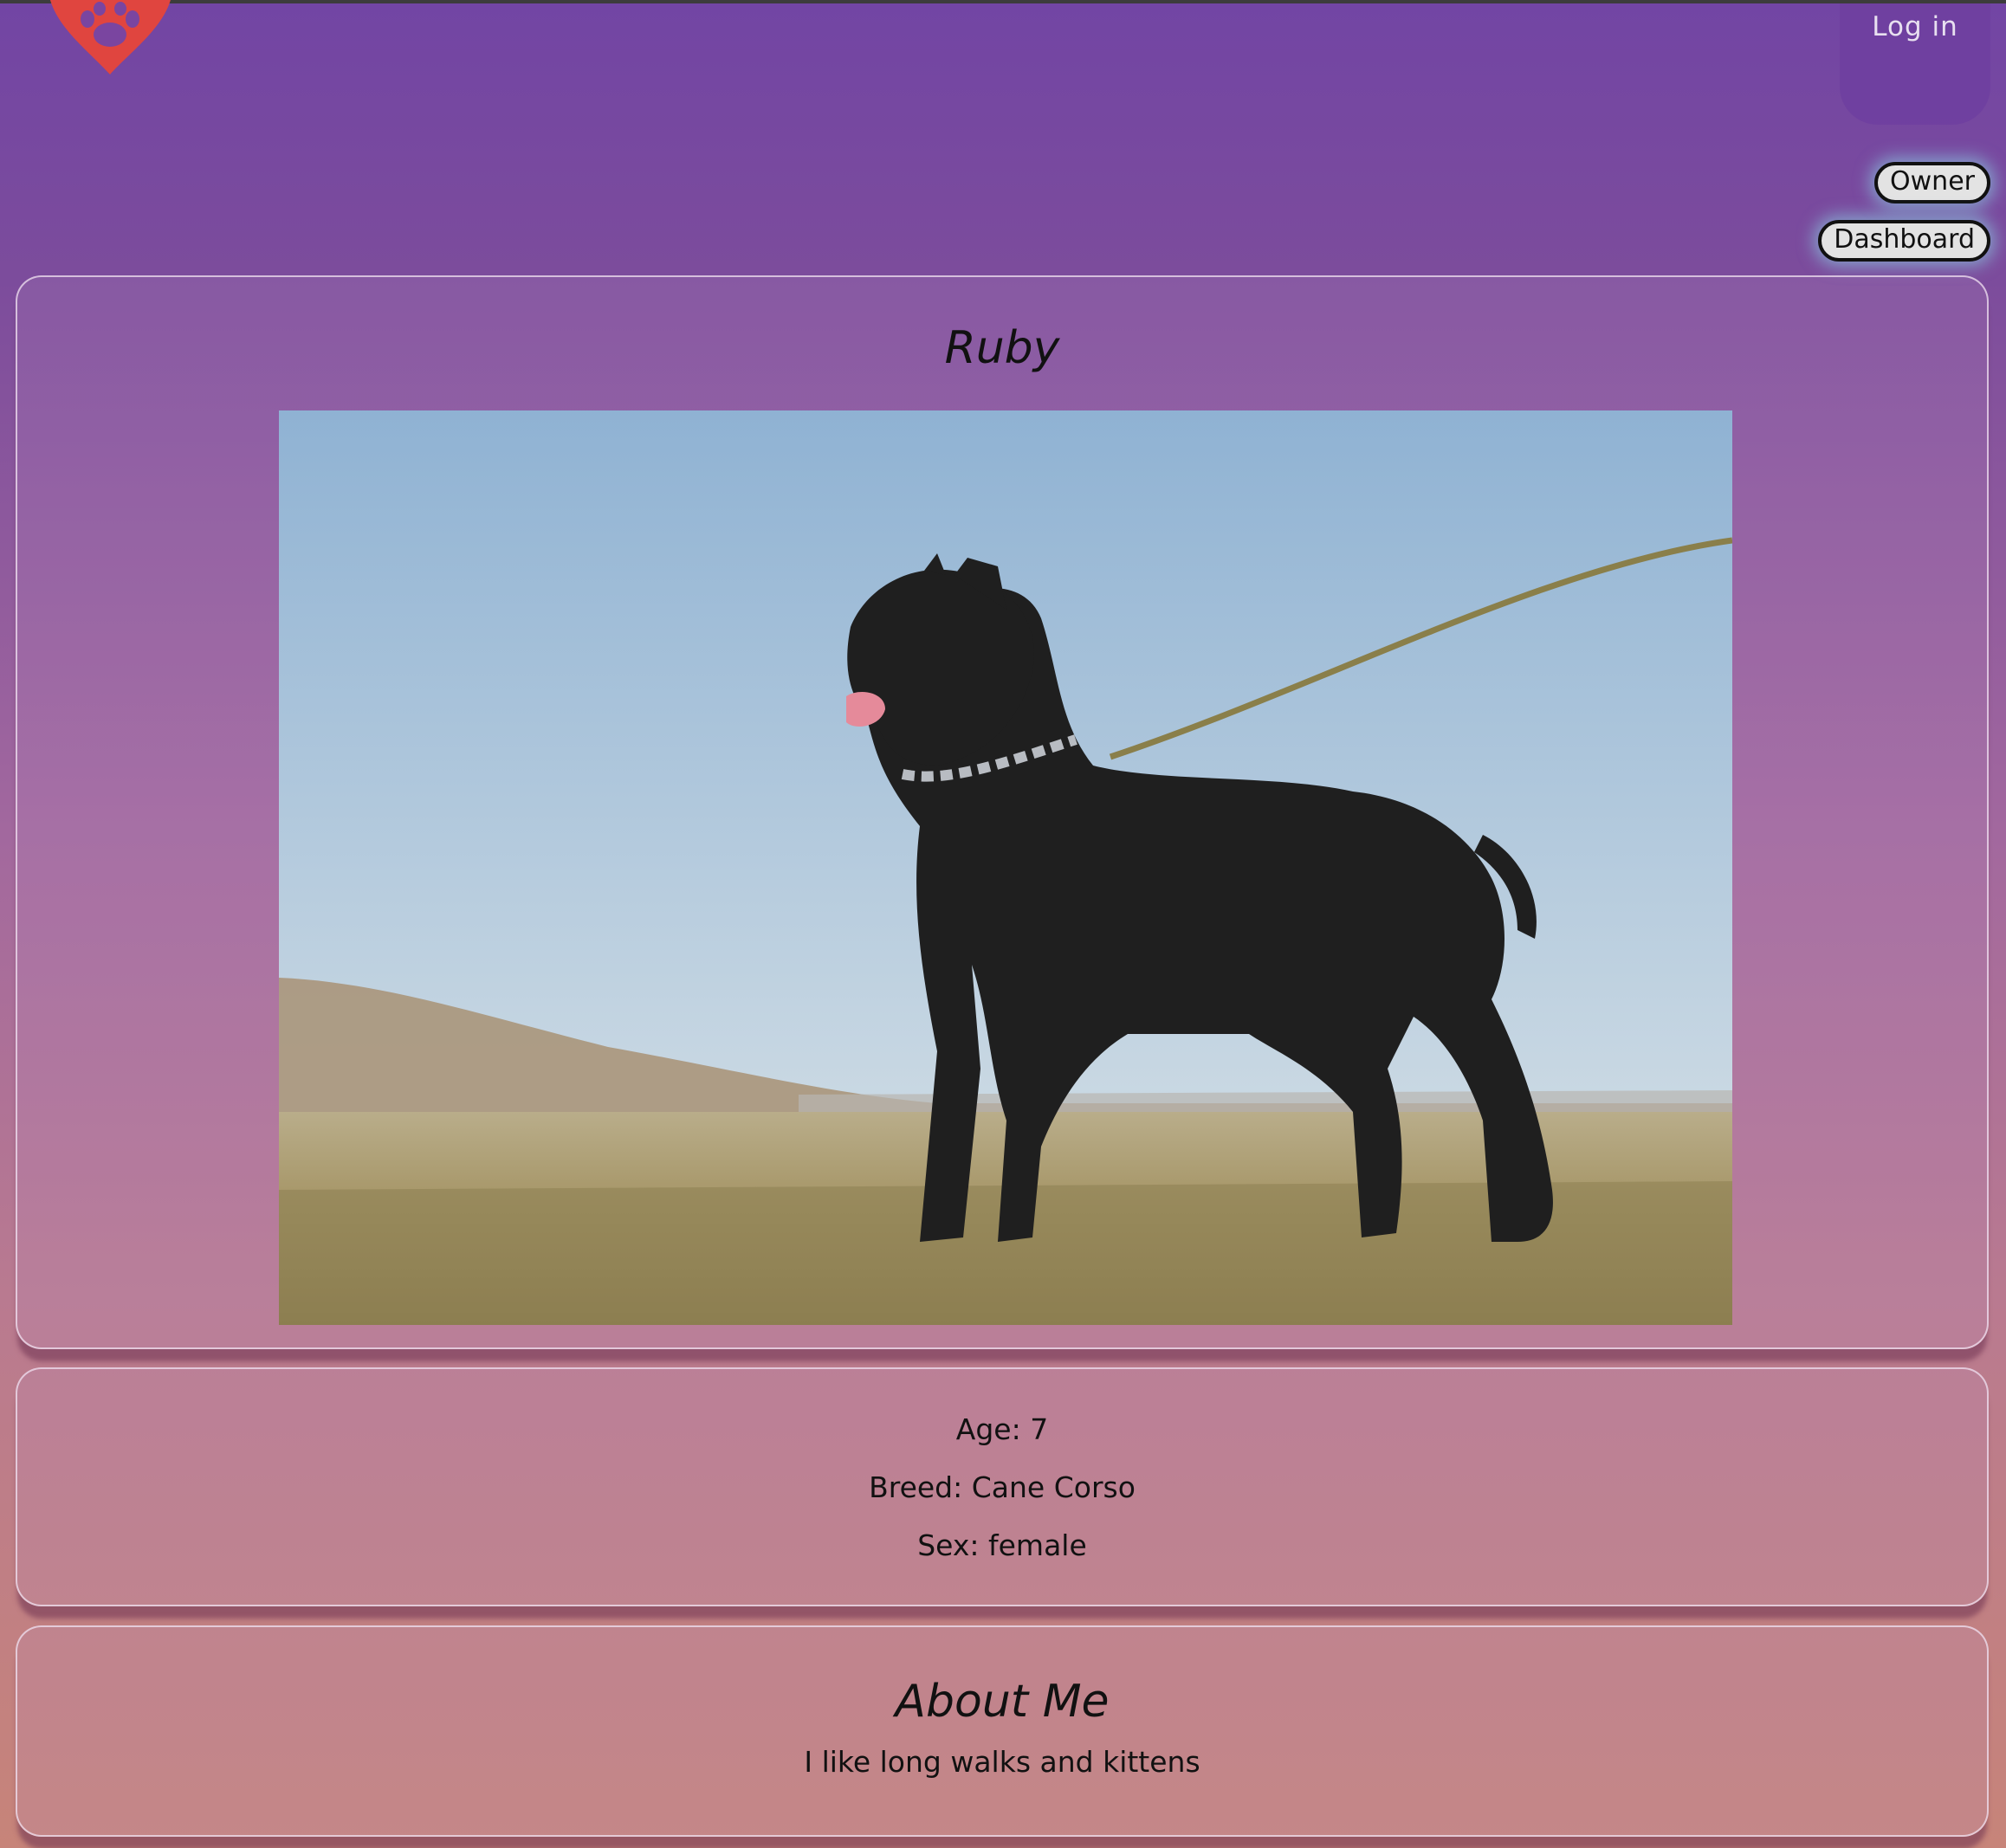 This screenshot has width=2006, height=1848. What do you see at coordinates (1932, 183) in the screenshot?
I see `owner-button: Owner` at bounding box center [1932, 183].